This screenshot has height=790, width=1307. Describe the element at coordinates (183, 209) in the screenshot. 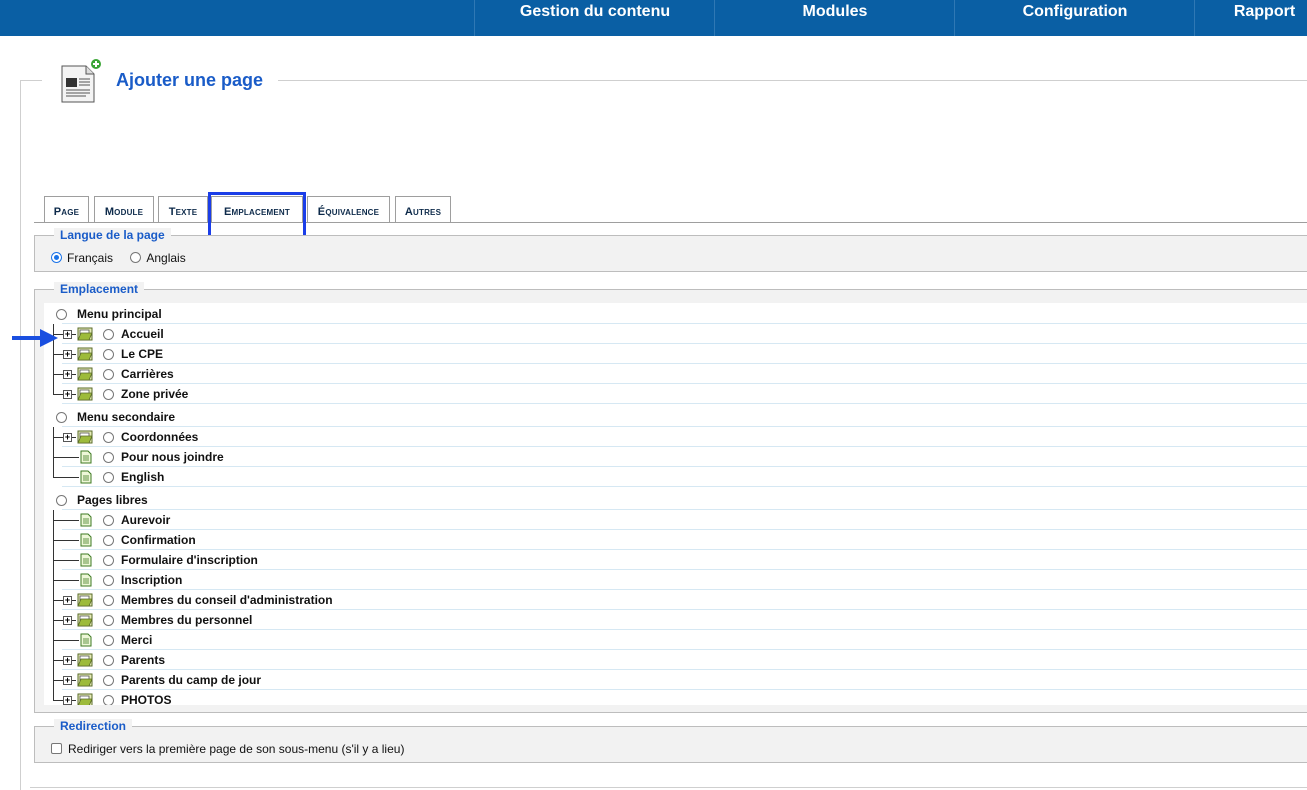

I see `tab-texte: Texte` at that location.